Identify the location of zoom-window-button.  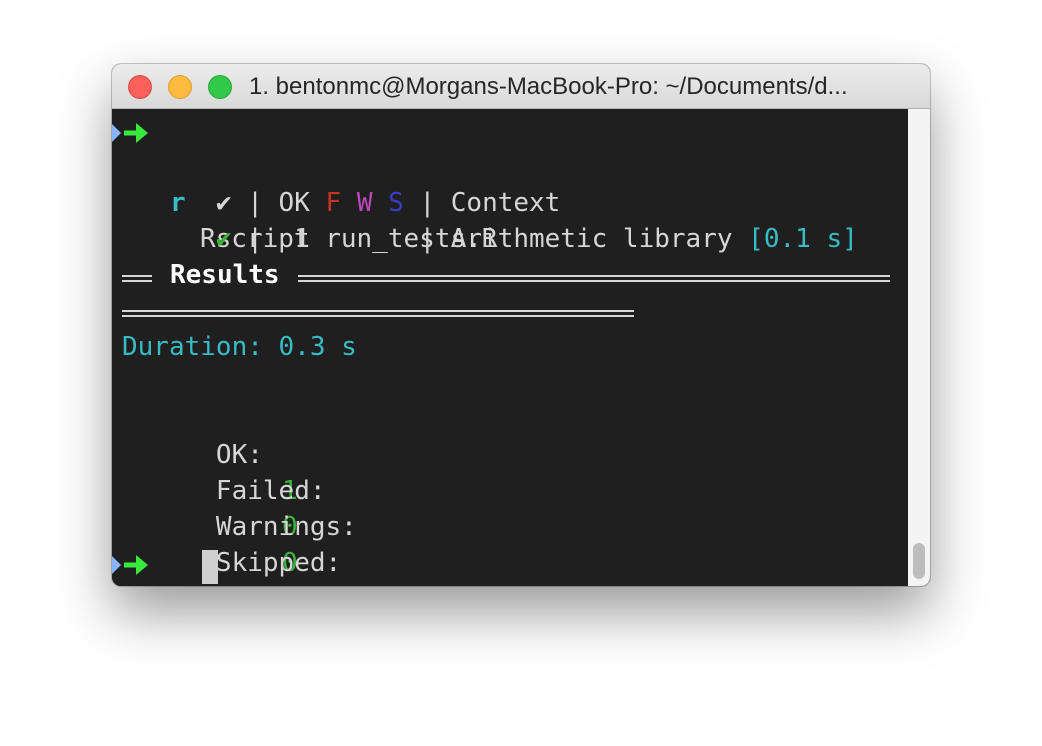
(220, 87).